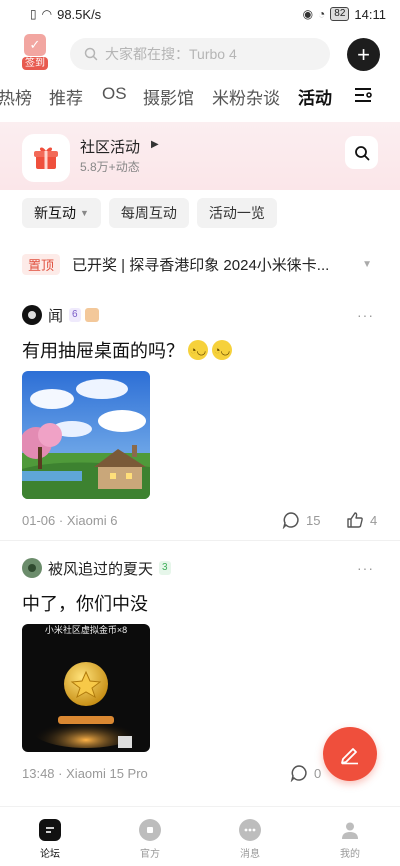 The height and width of the screenshot is (866, 400). I want to click on play-arrow-icon: ▶, so click(155, 144).